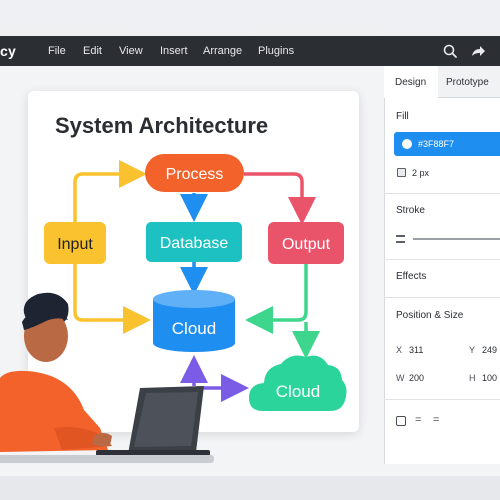 Image resolution: width=500 pixels, height=500 pixels. What do you see at coordinates (402, 116) in the screenshot?
I see `fill-section-title: Fill` at bounding box center [402, 116].